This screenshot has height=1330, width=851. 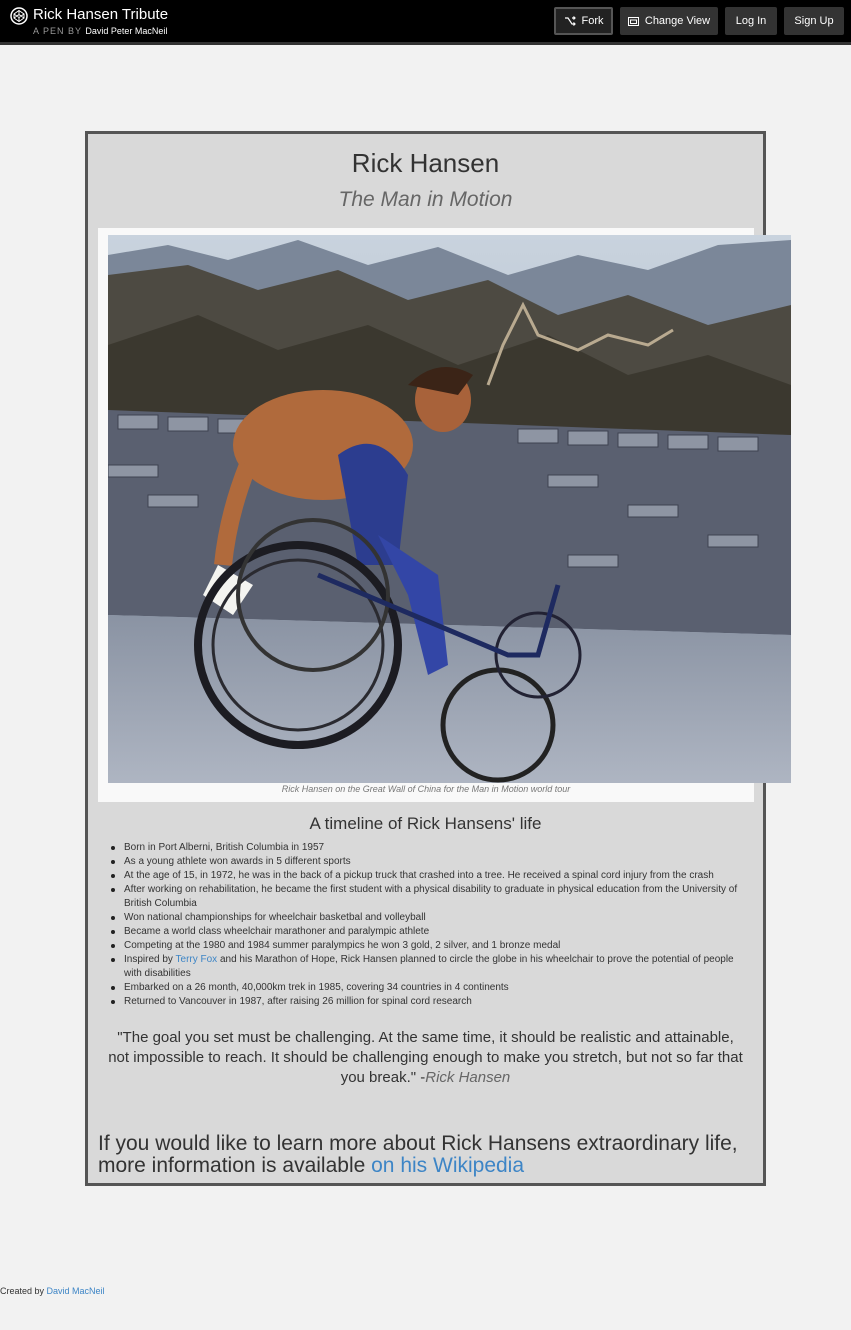 What do you see at coordinates (19, 16) in the screenshot?
I see `codepen-logo-icon` at bounding box center [19, 16].